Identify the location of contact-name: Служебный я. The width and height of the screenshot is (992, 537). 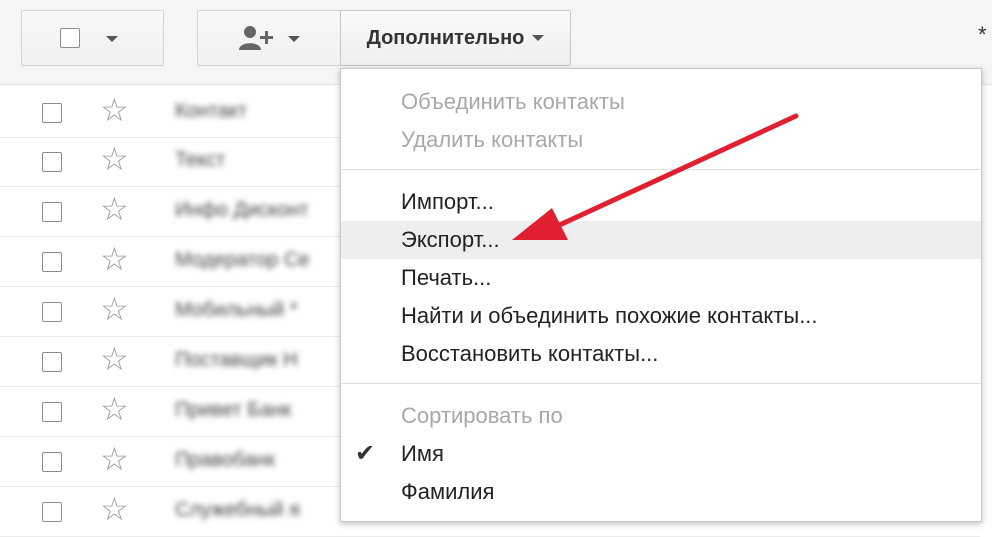
(237, 510).